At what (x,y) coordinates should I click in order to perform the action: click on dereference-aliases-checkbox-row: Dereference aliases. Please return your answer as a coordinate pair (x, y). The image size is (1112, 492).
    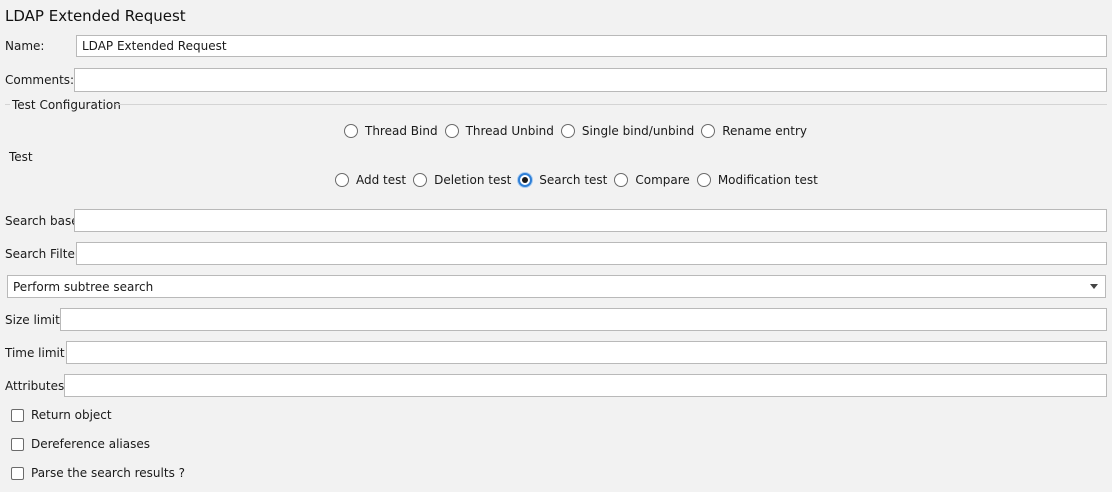
    Looking at the image, I should click on (80, 444).